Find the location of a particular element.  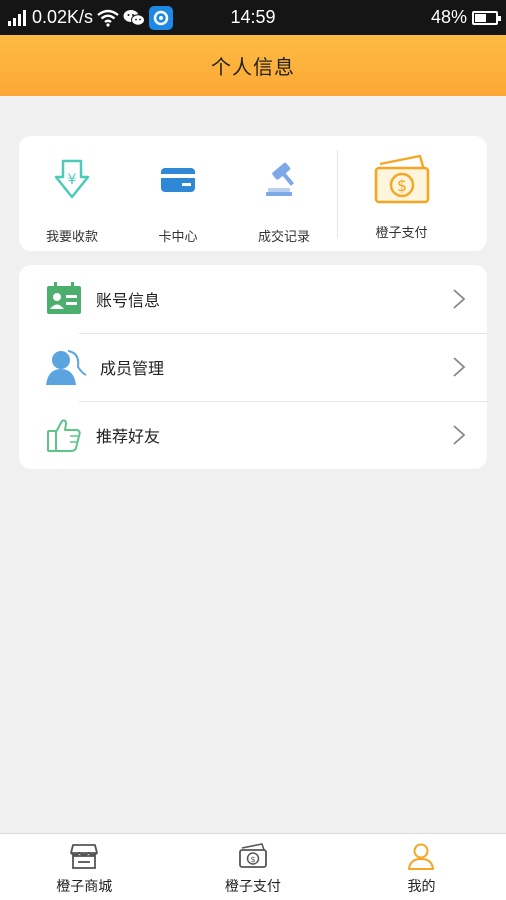

thumb-up-icon is located at coordinates (64, 435).